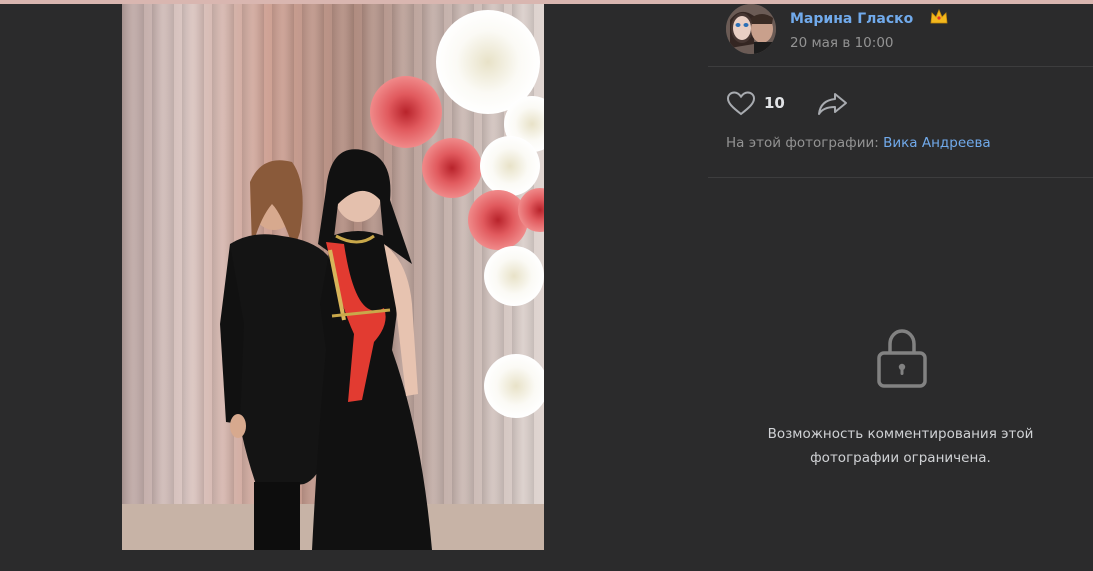 The image size is (1093, 571). I want to click on share-button, so click(833, 104).